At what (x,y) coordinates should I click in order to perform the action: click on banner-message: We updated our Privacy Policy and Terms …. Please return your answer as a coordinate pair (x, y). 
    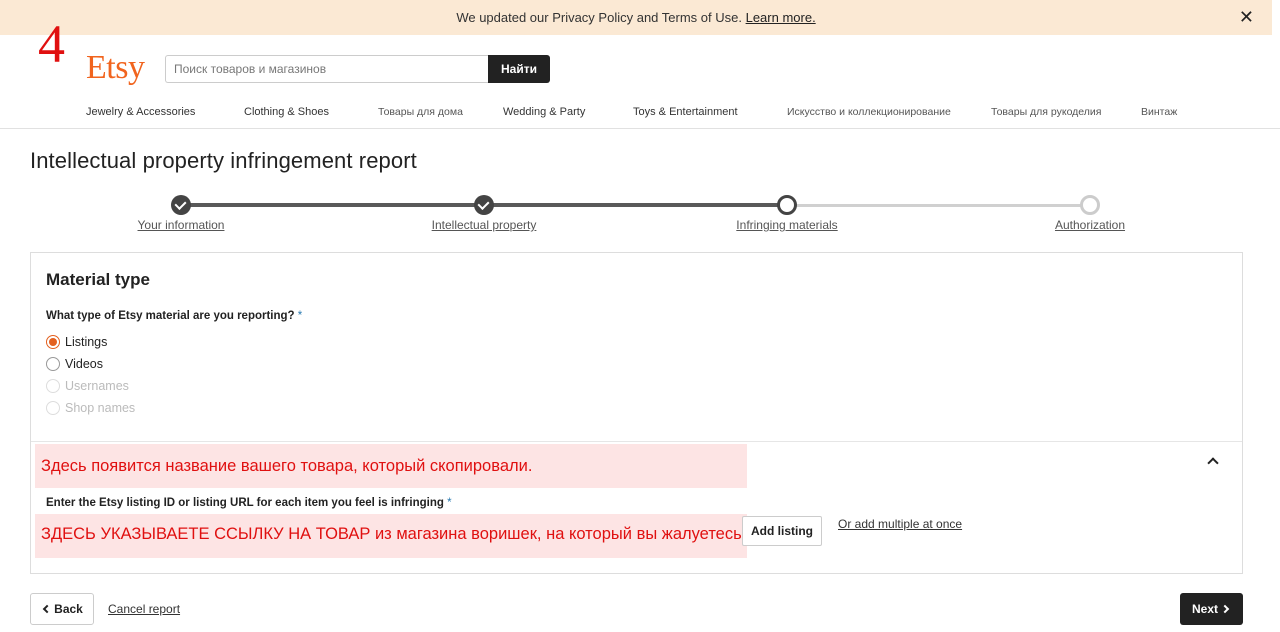
    Looking at the image, I should click on (636, 17).